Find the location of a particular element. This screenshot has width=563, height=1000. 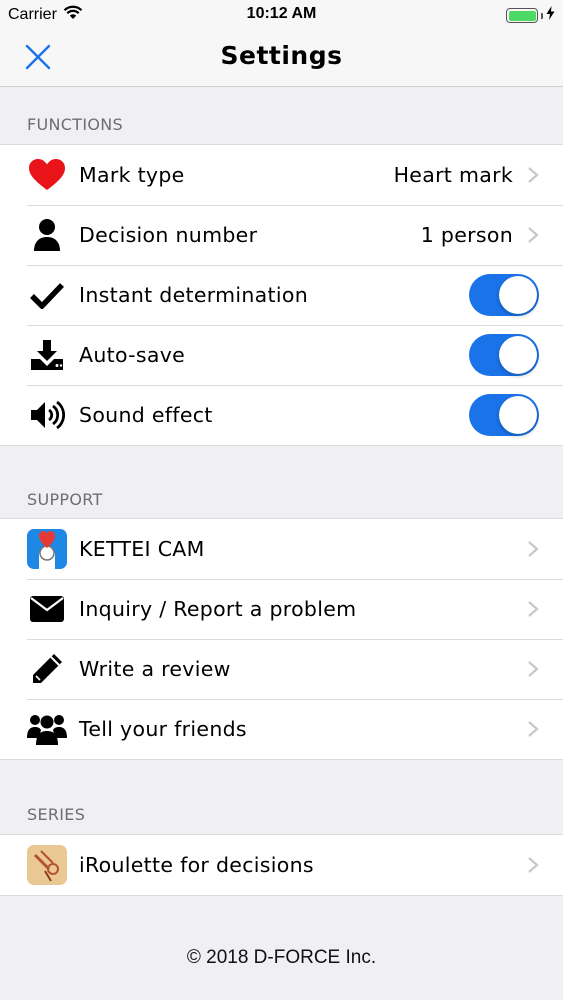

charging-bolt-icon is located at coordinates (550, 15).